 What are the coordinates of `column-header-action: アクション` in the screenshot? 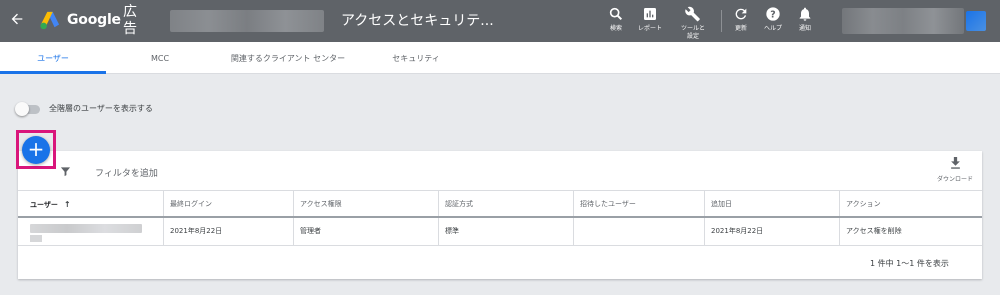 It's located at (910, 203).